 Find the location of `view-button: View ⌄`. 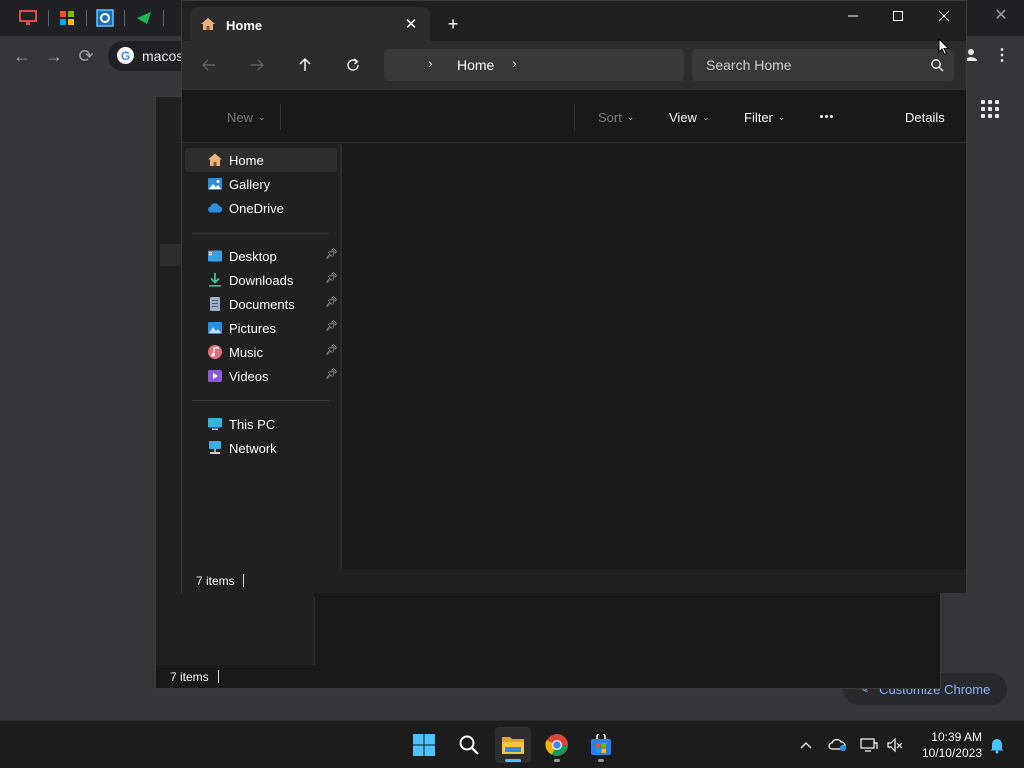

view-button: View ⌄ is located at coordinates (689, 117).